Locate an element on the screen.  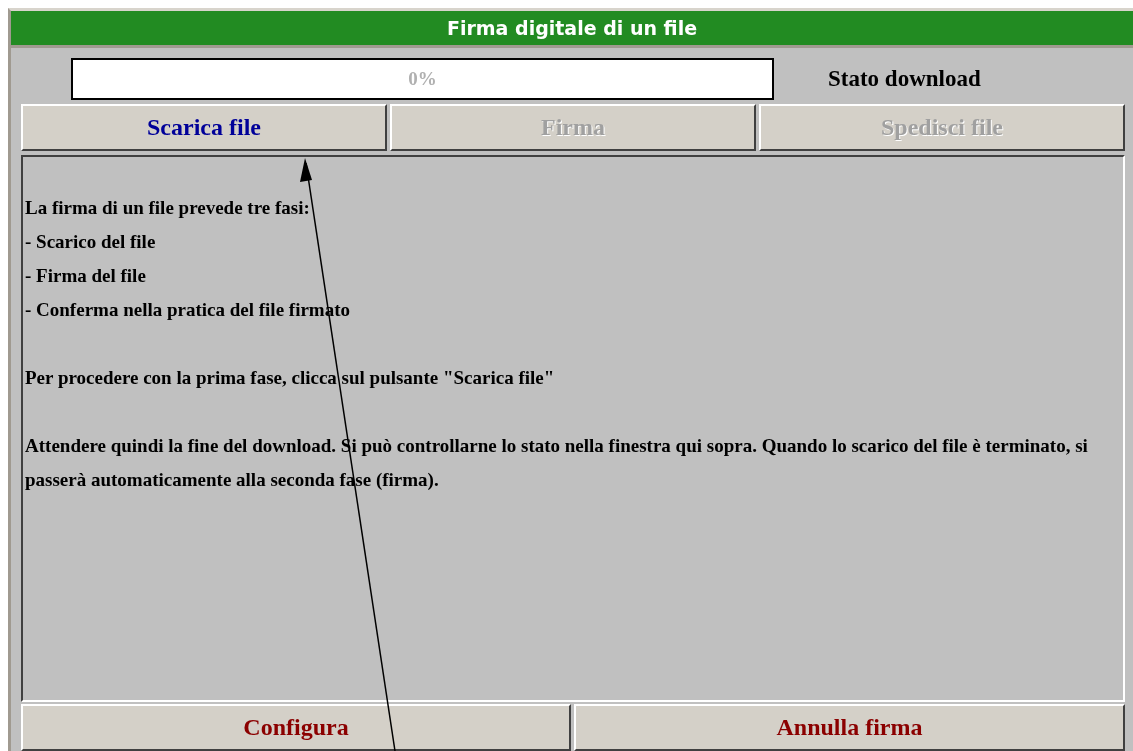
action-button: Annulla firma is located at coordinates (849, 727).